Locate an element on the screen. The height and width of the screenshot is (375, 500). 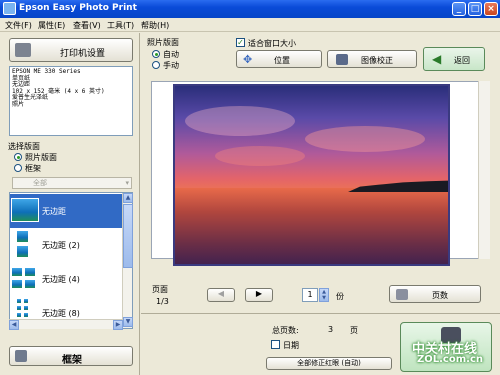
list-item: 无边距 (2) is located at coordinates (67, 245).